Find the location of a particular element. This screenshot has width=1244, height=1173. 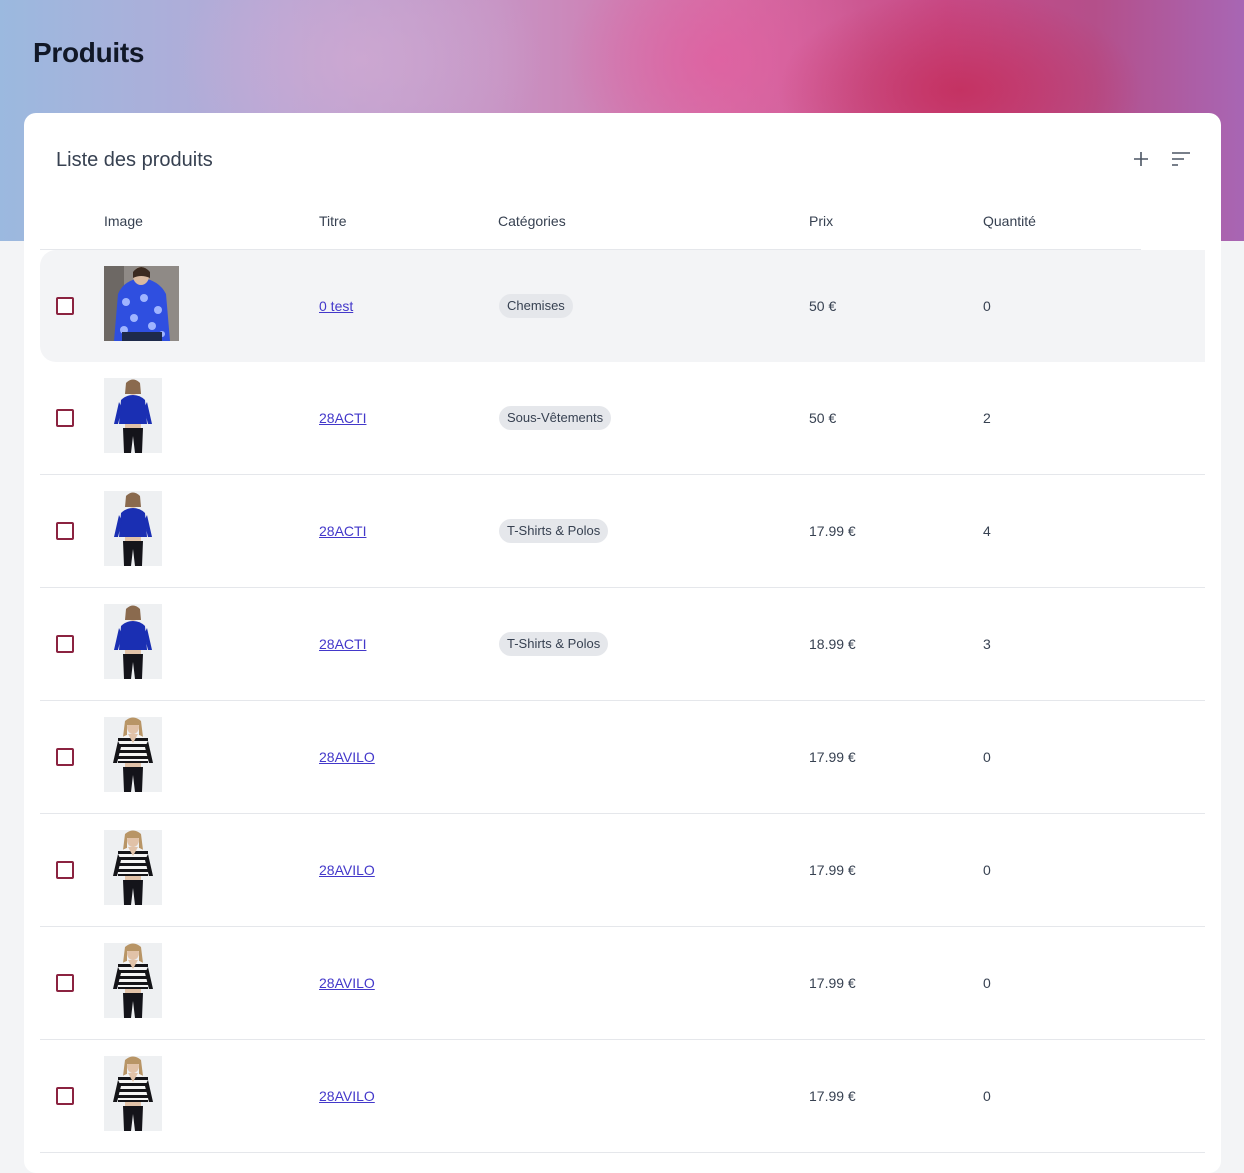

table-row: 0 test Chemises 50 € 0 is located at coordinates (622, 306).